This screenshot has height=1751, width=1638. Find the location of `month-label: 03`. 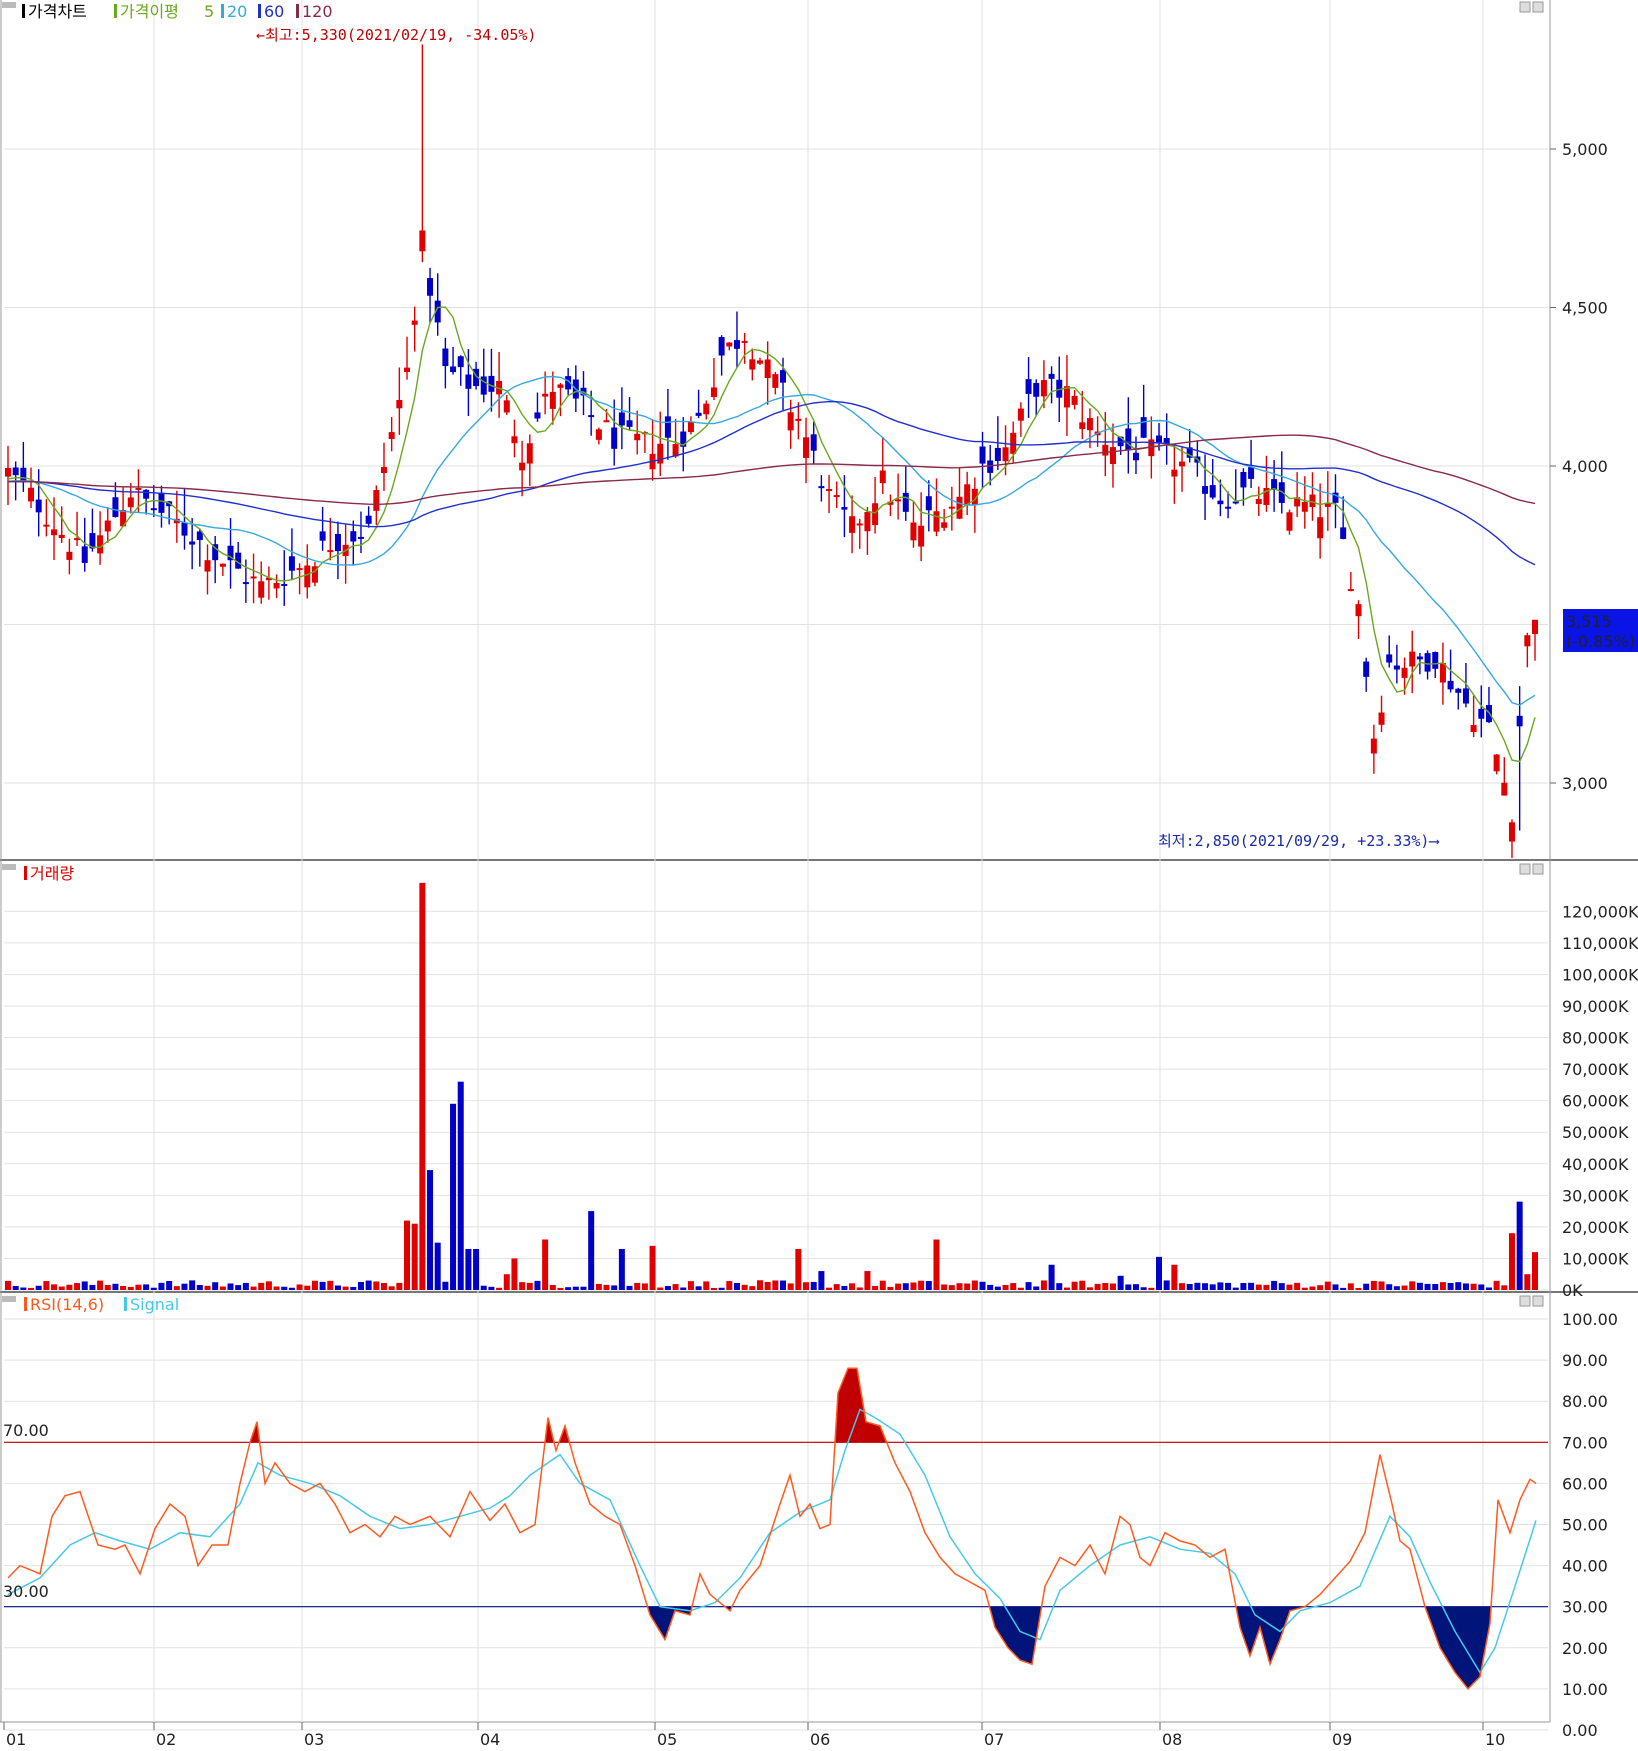

month-label: 03 is located at coordinates (314, 1739).